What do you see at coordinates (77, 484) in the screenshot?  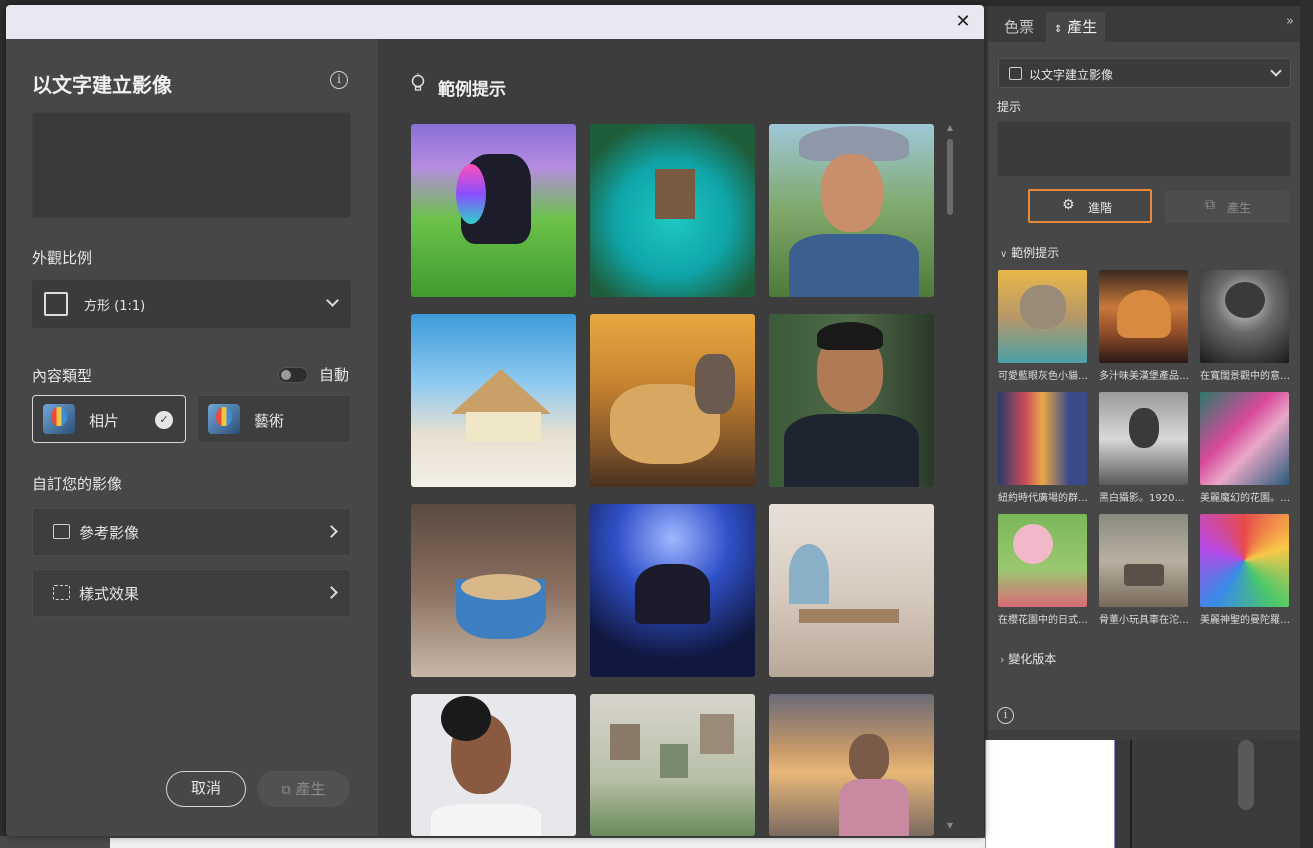 I see `customize-label: 自訂您的影像` at bounding box center [77, 484].